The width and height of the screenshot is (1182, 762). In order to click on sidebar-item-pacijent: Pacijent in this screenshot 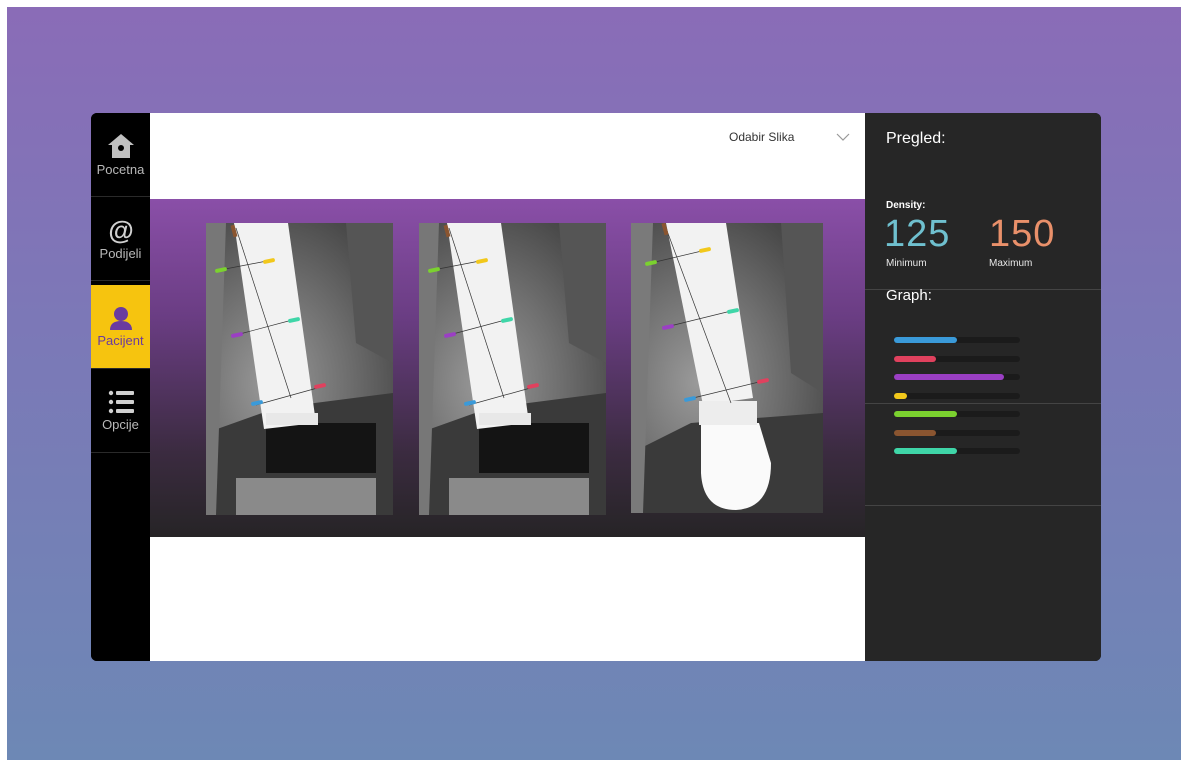, I will do `click(120, 327)`.